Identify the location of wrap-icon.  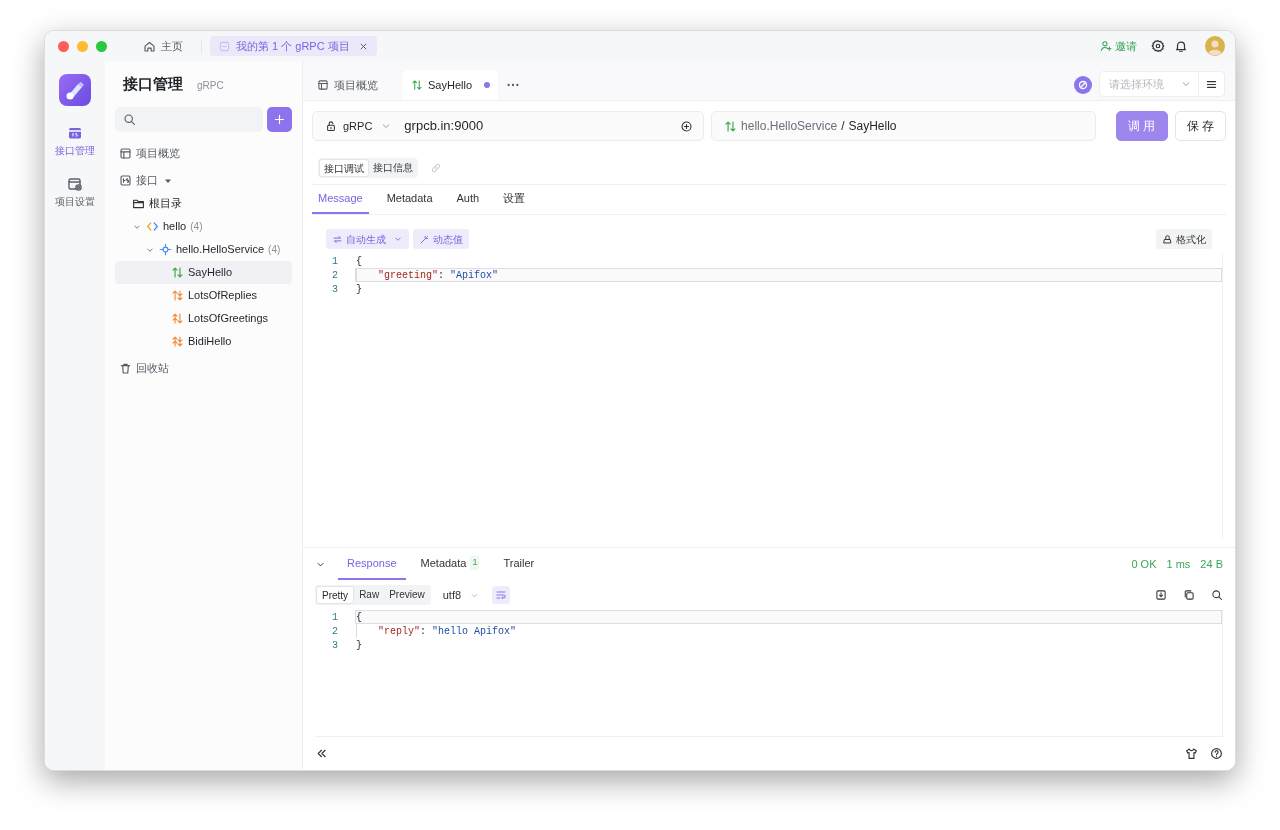
(501, 595).